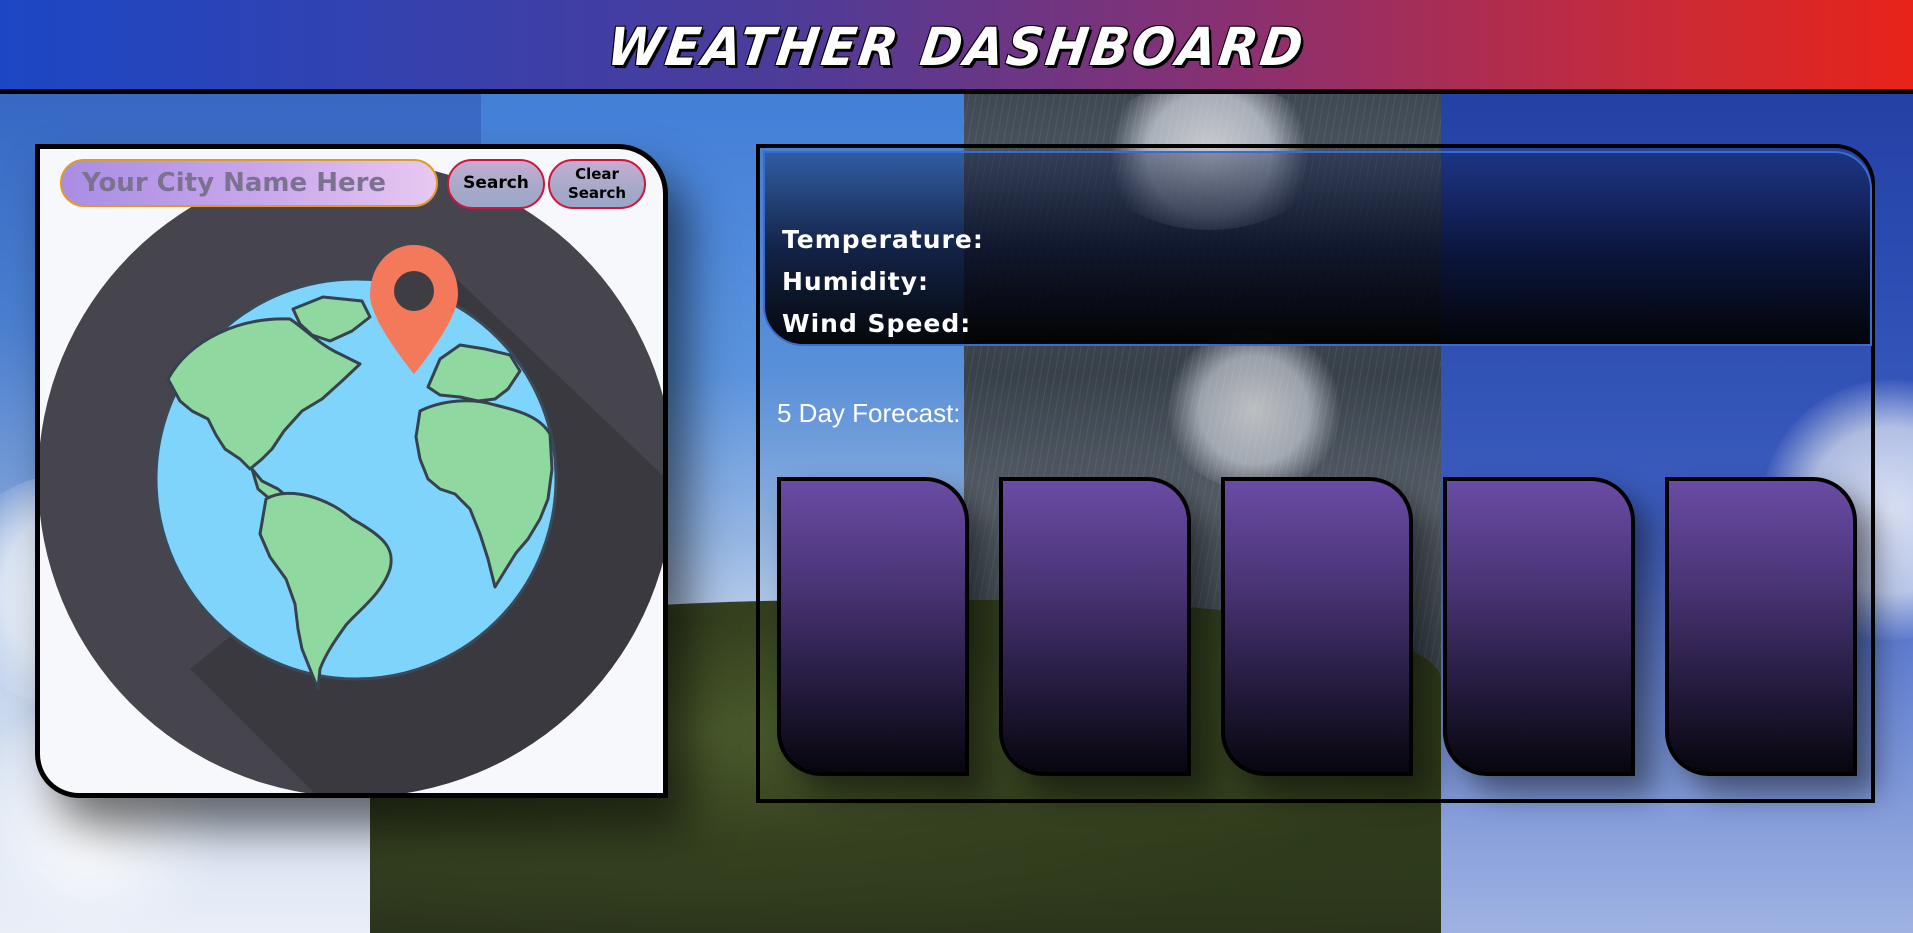 This screenshot has width=1913, height=933. I want to click on header-bar: WEATHER DASHBOARD, so click(956, 47).